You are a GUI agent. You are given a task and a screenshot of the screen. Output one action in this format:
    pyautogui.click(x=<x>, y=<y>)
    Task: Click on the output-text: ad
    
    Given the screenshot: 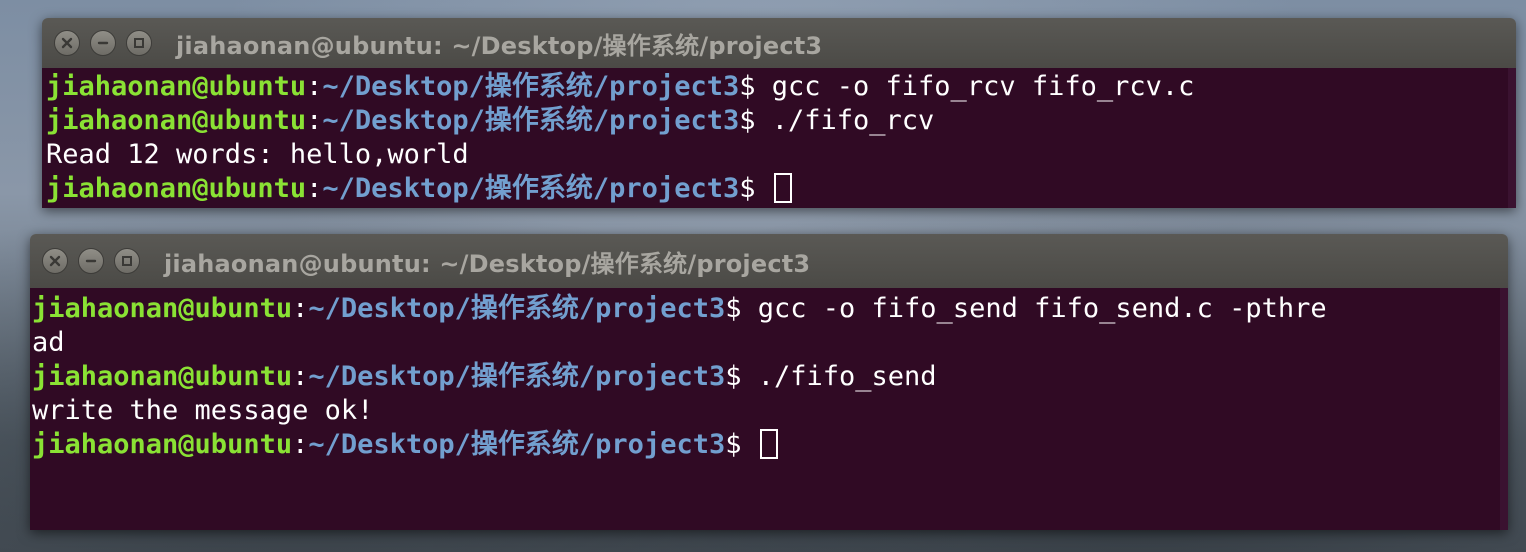 What is the action you would take?
    pyautogui.click(x=48, y=342)
    